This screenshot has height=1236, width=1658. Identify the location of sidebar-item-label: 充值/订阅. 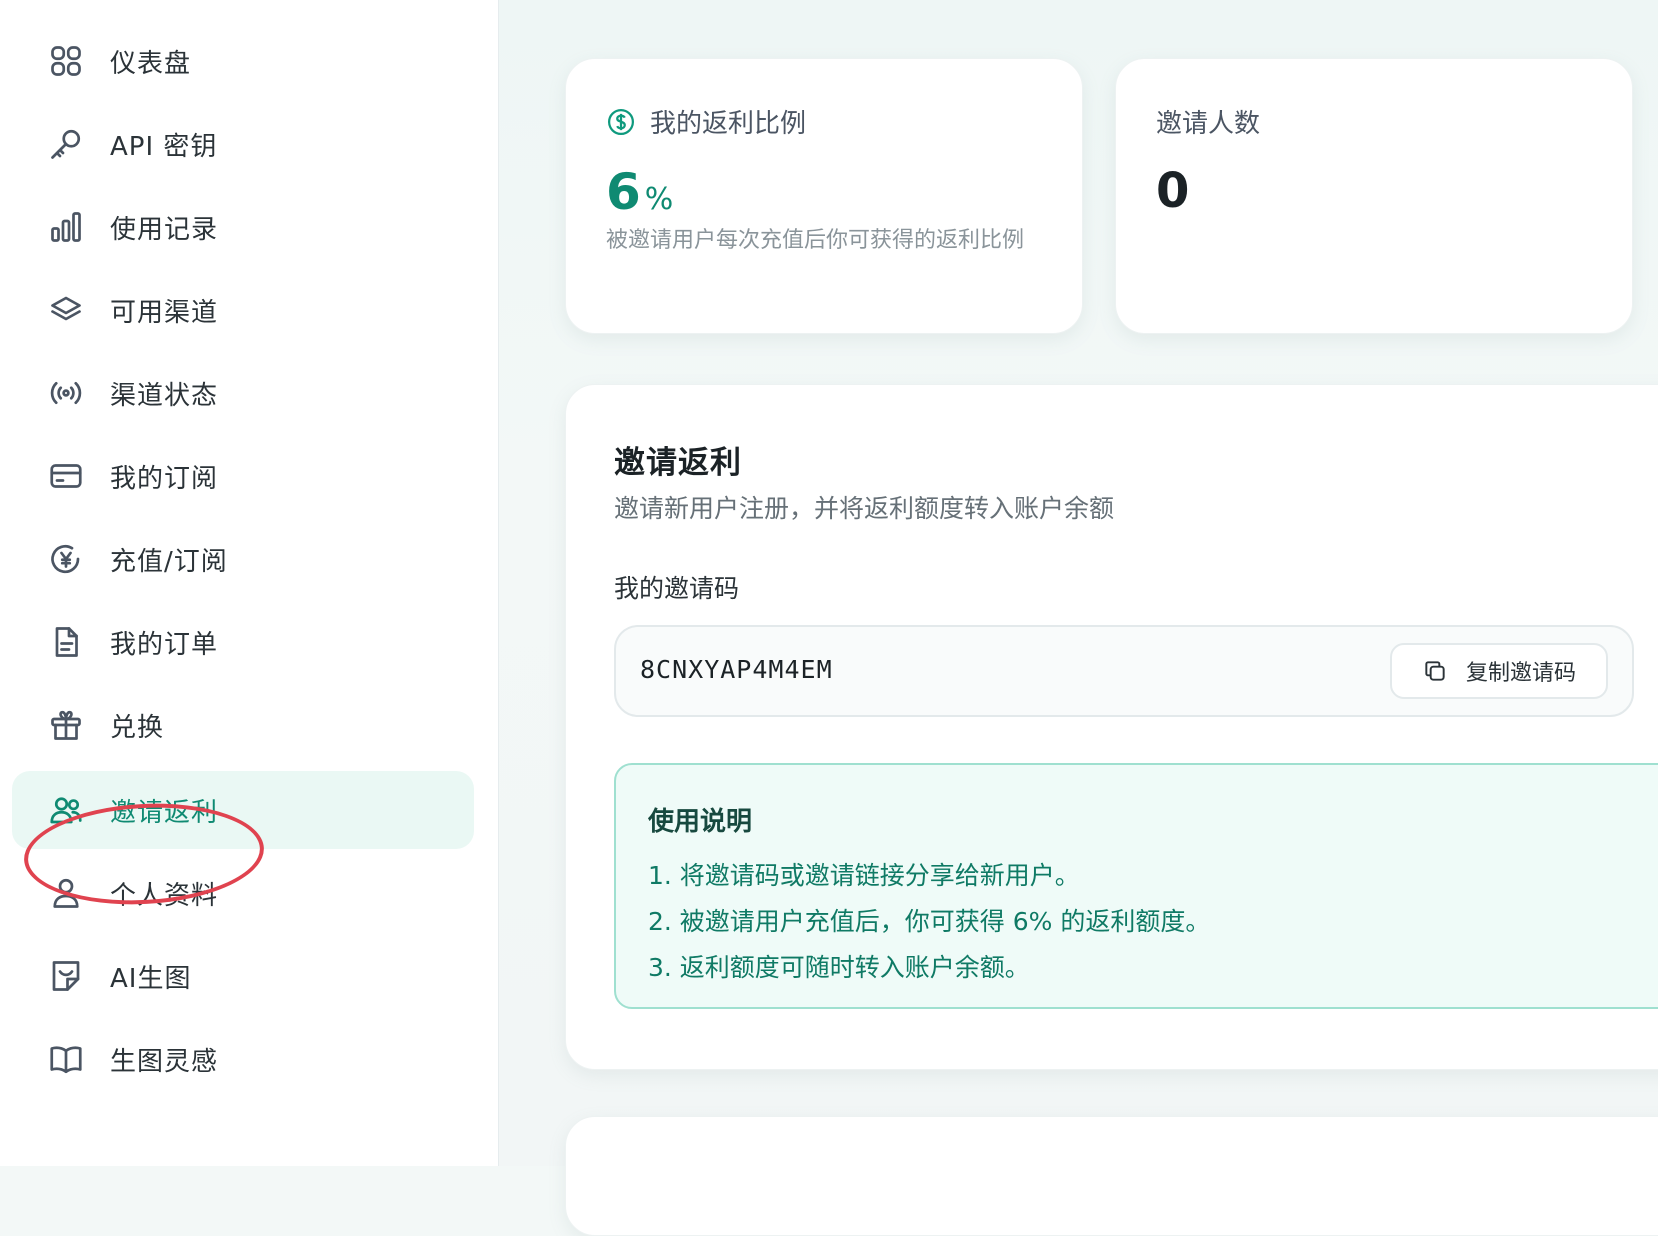
(169, 561).